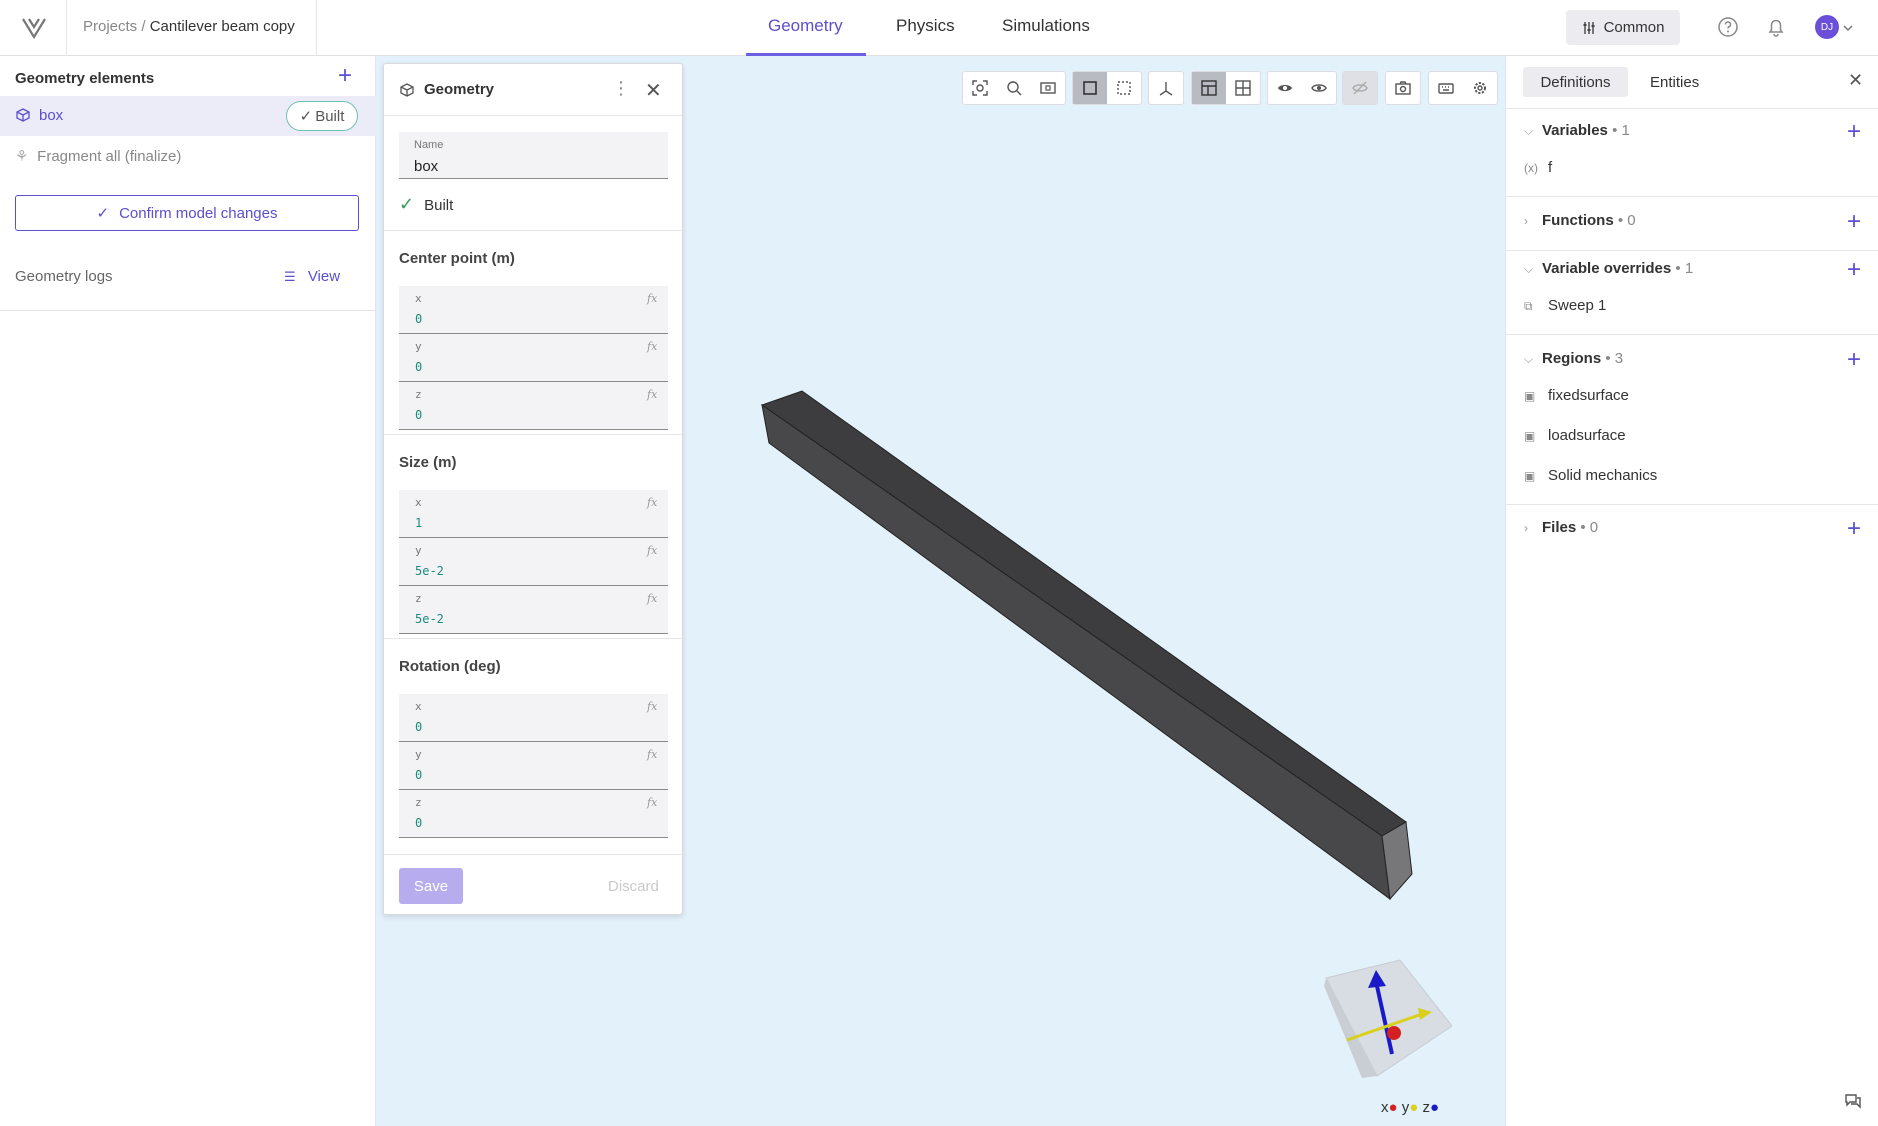 The width and height of the screenshot is (1878, 1126). I want to click on add-geometry-button: +, so click(348, 76).